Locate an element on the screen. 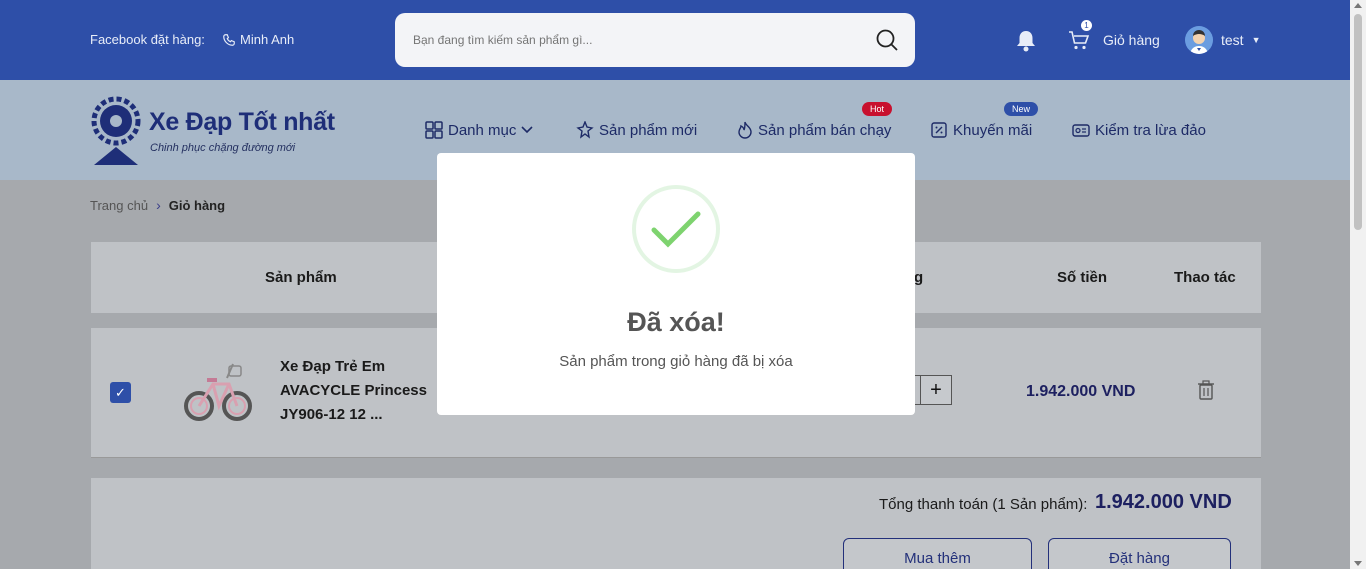  column-actions: Thao tác is located at coordinates (1205, 277).